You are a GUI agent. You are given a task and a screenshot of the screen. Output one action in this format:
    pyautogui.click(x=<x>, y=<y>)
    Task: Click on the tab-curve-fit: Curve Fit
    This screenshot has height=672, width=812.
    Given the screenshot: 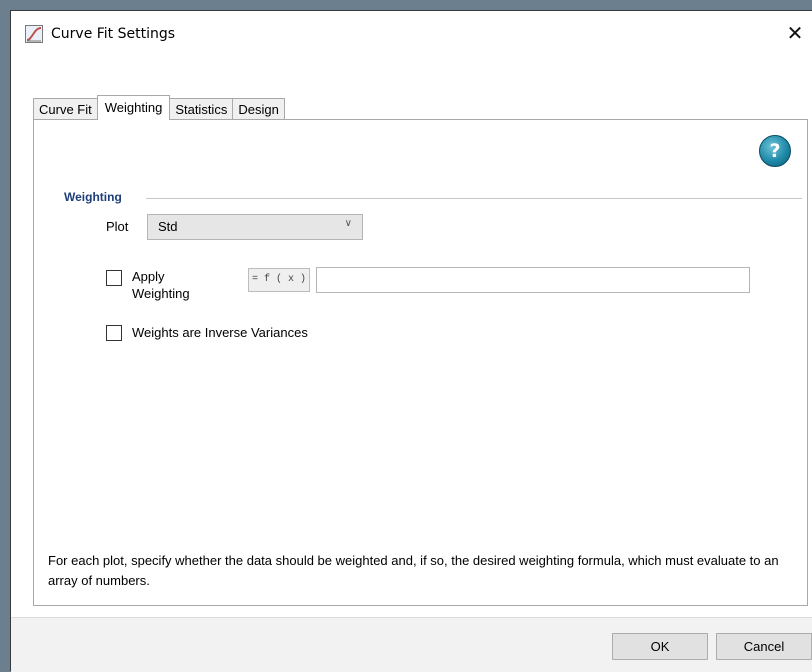 What is the action you would take?
    pyautogui.click(x=65, y=109)
    